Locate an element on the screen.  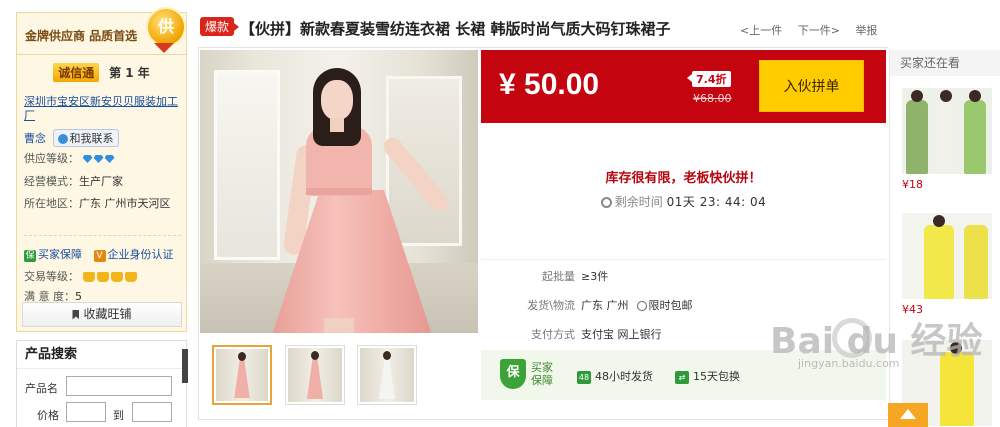
product-name-label: 产品名 is located at coordinates (41, 388).